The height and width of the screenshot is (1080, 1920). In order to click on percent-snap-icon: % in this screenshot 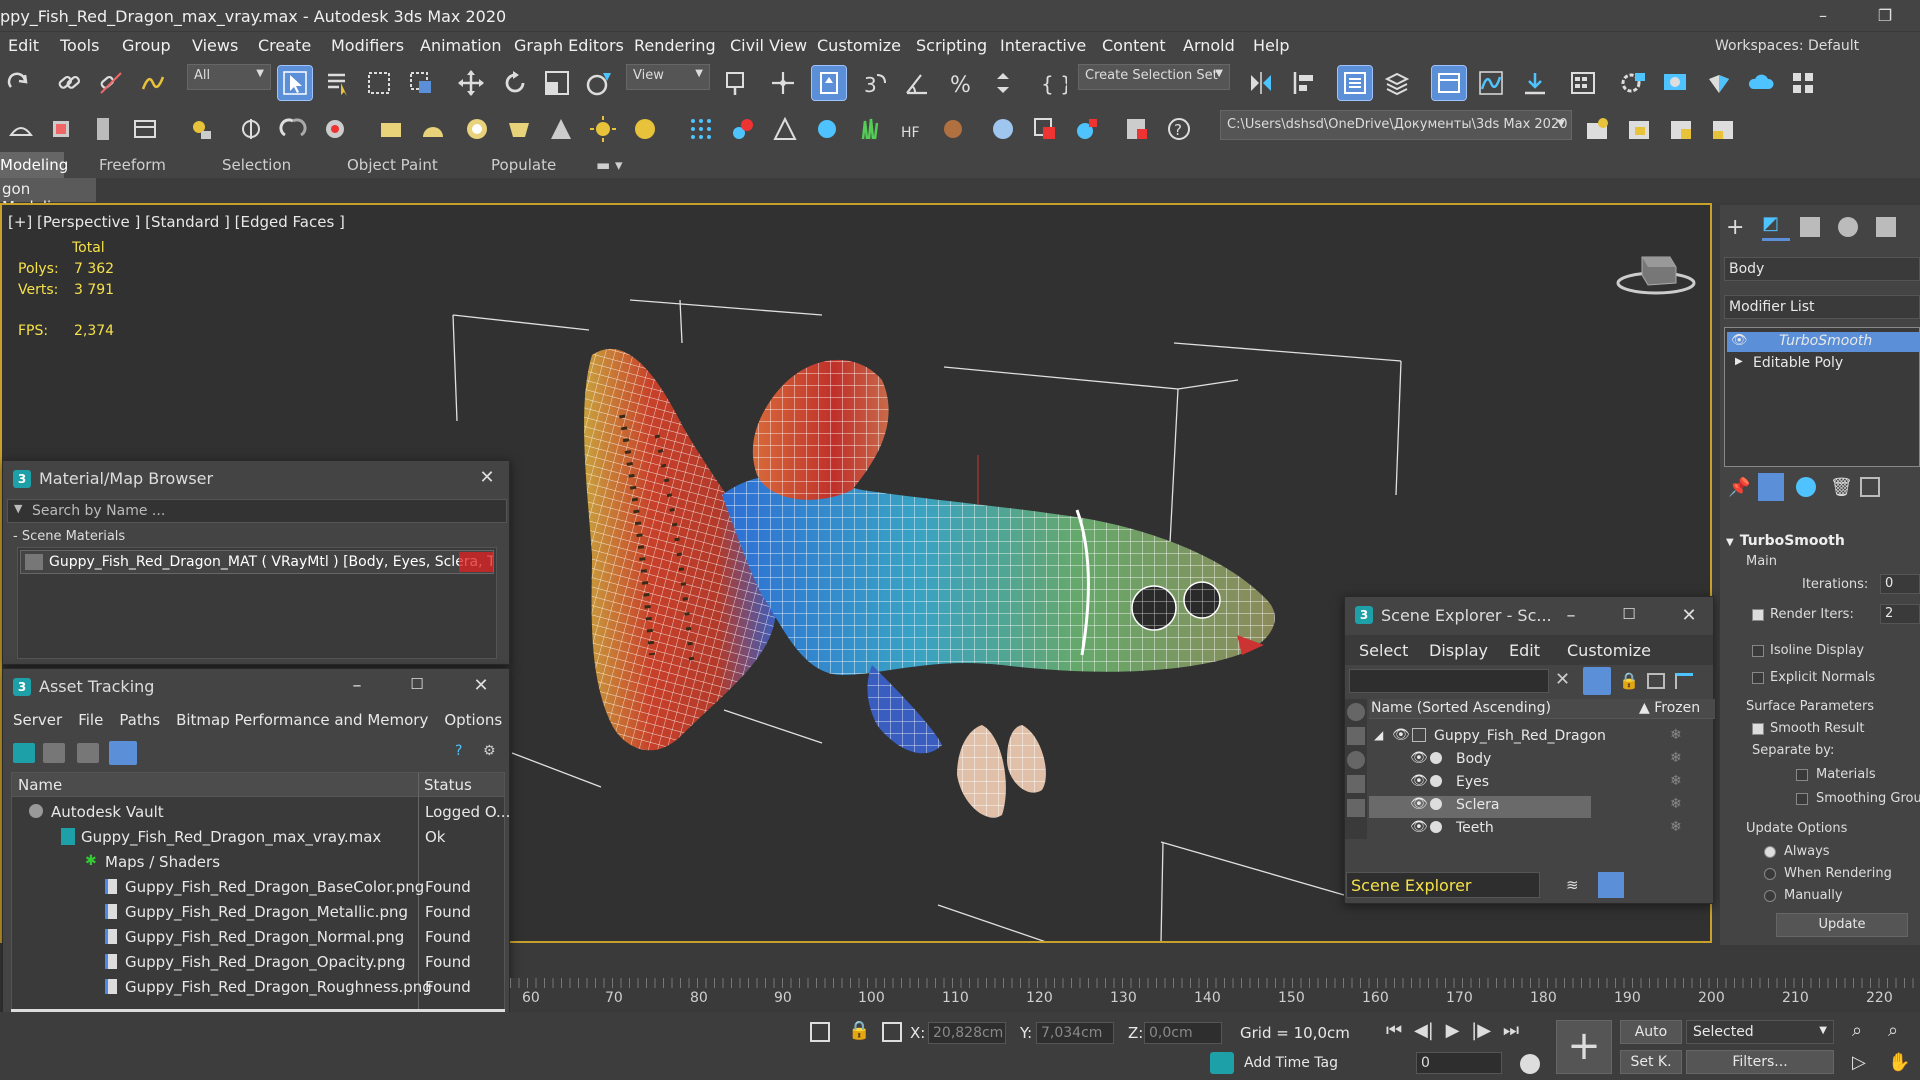, I will do `click(961, 83)`.